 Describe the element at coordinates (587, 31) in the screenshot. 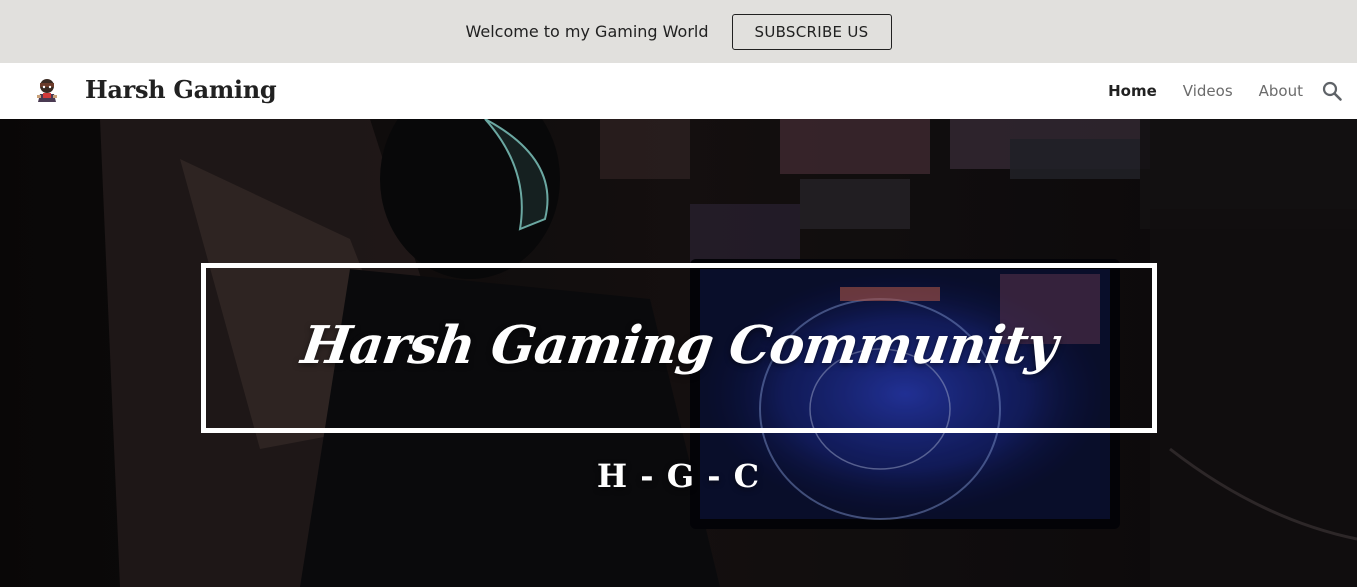

I see `announcement-text: Welcome to my Gaming World` at that location.